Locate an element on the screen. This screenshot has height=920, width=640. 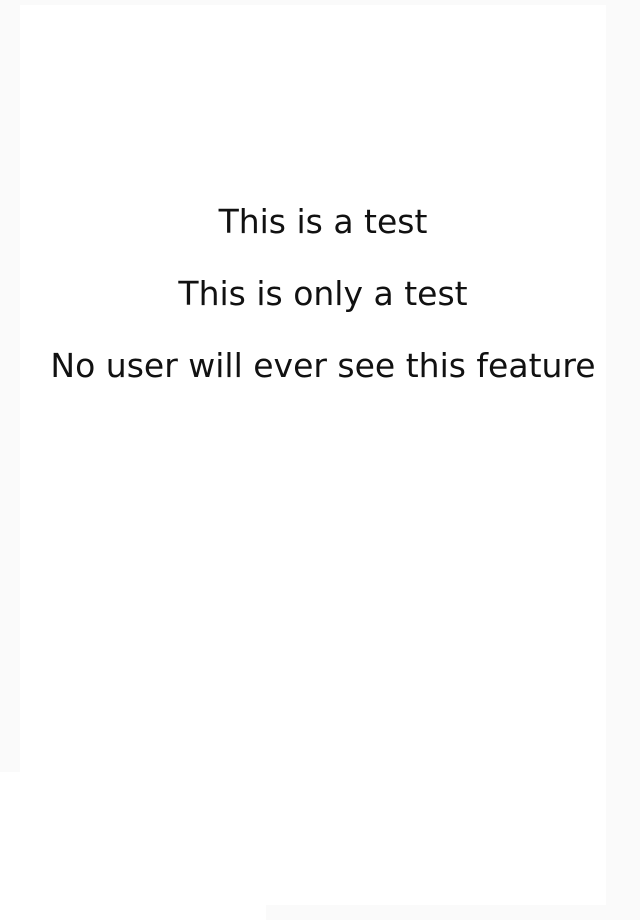
message-line-3: No user will ever see this feature is located at coordinates (323, 365).